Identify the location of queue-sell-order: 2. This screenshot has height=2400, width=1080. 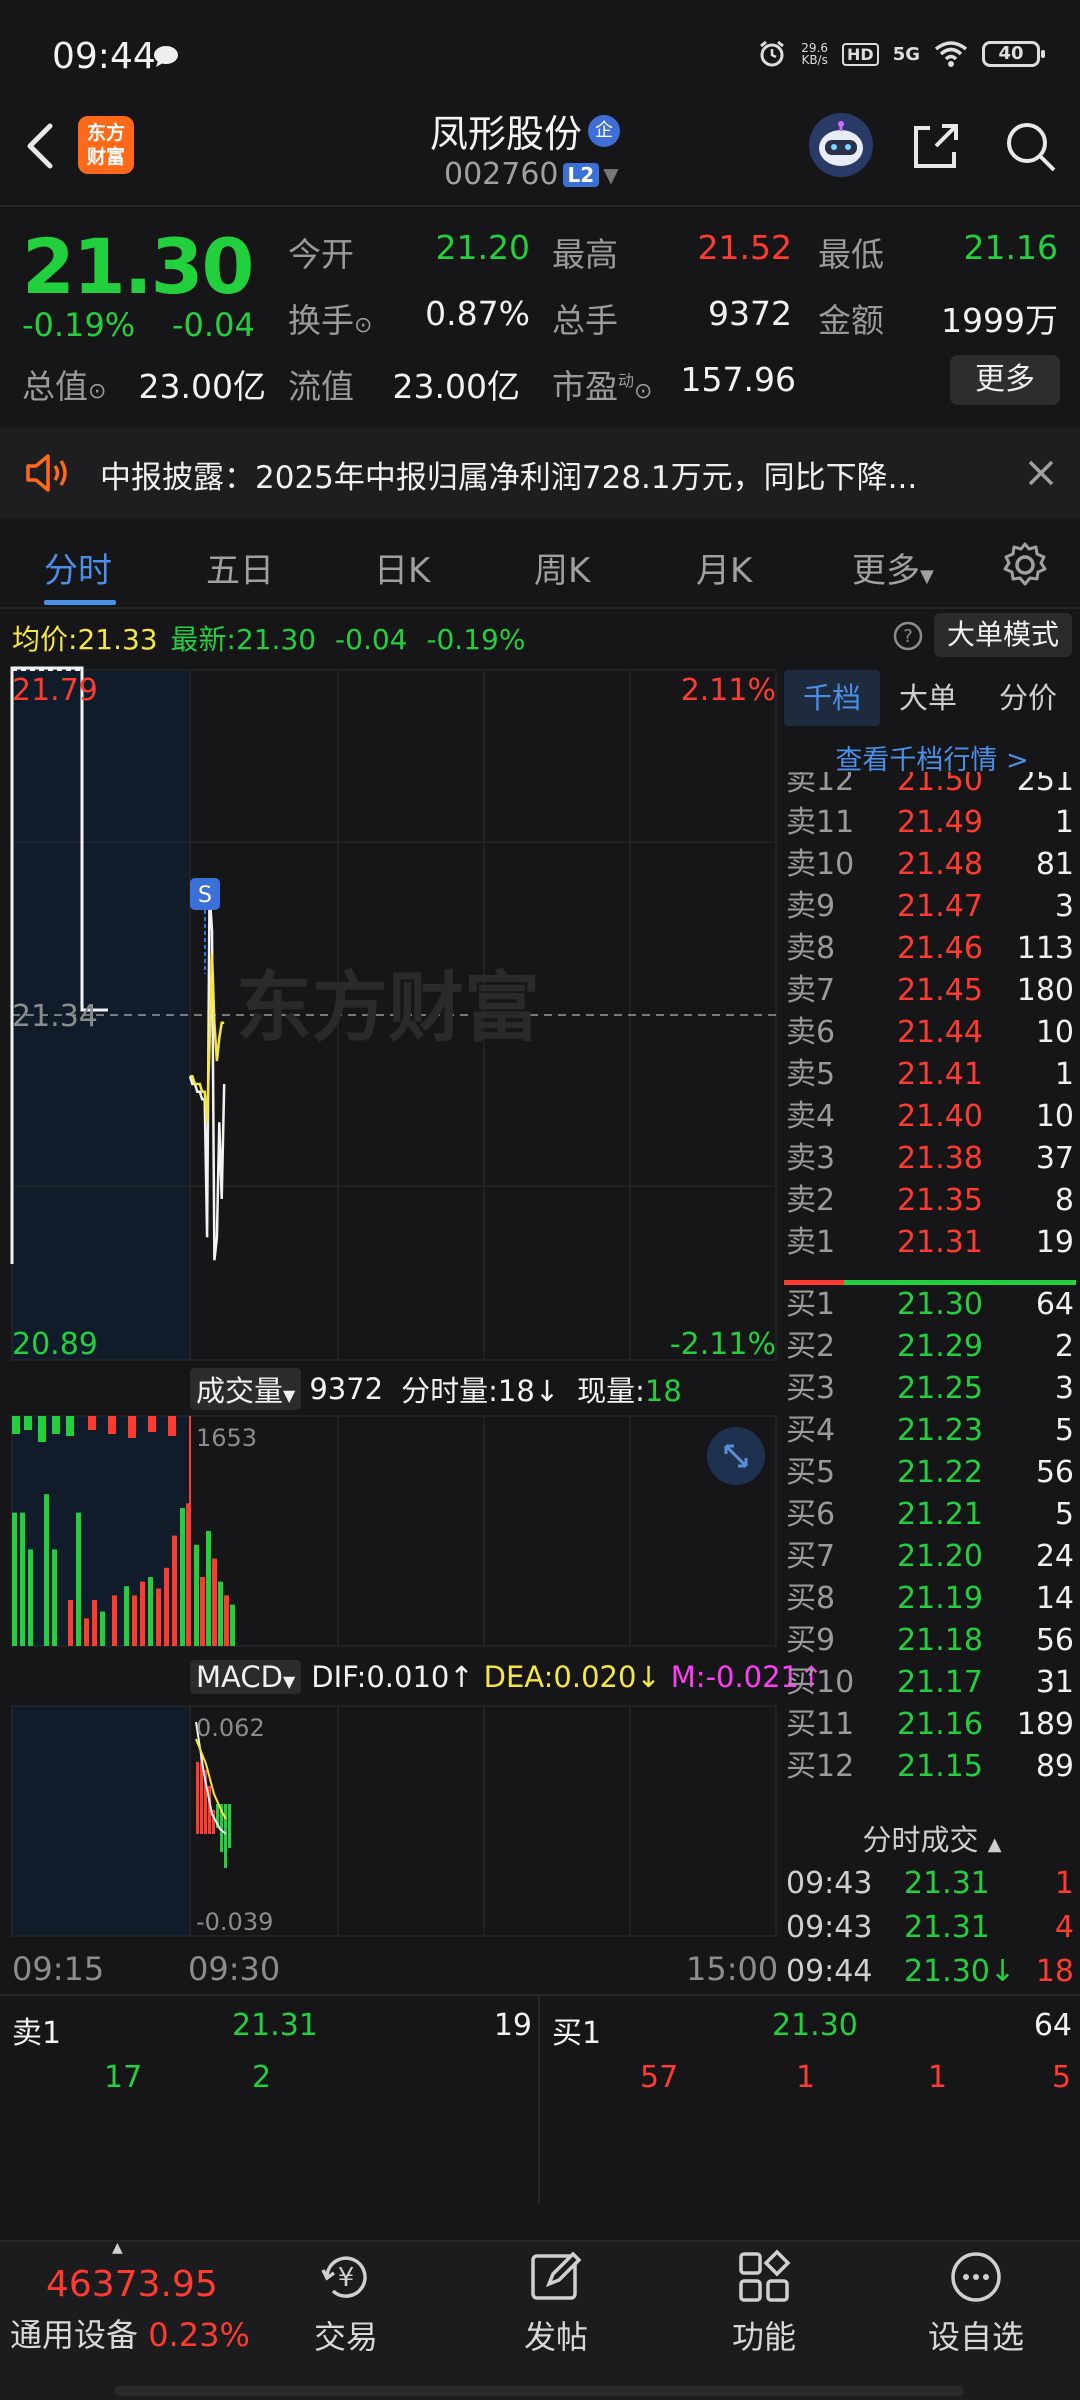
(262, 2077).